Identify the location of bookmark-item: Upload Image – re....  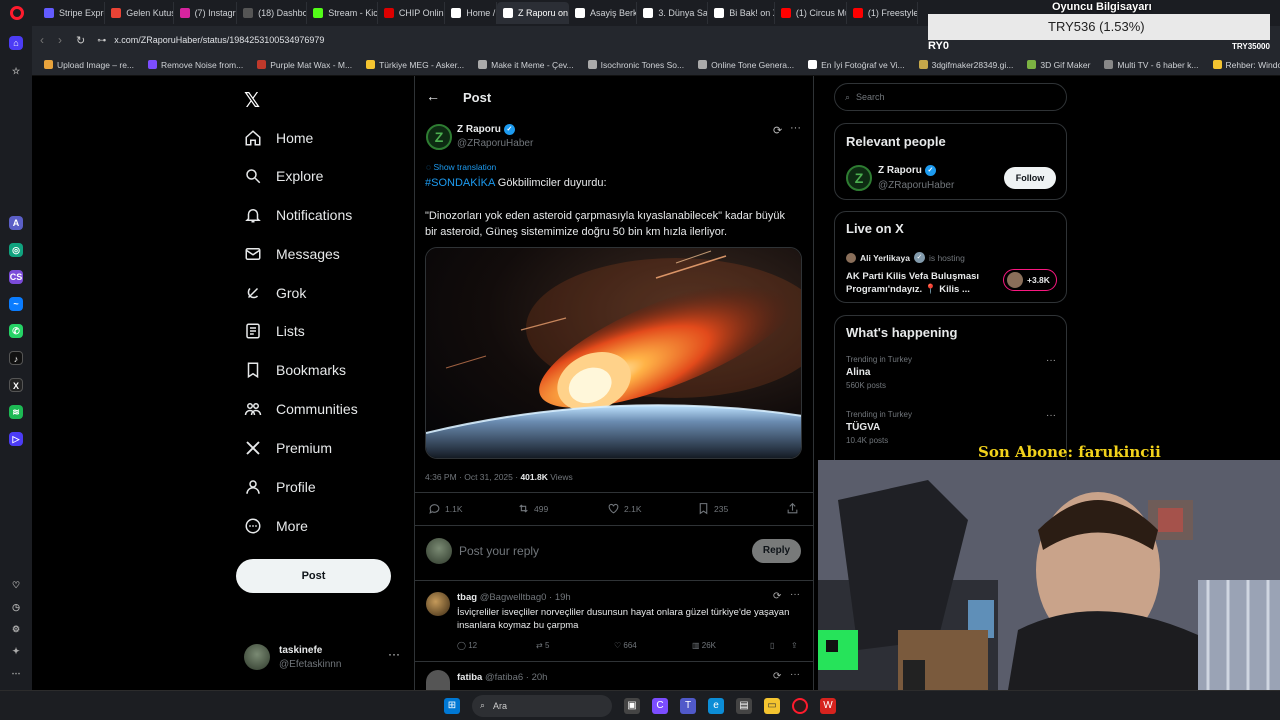
(89, 65).